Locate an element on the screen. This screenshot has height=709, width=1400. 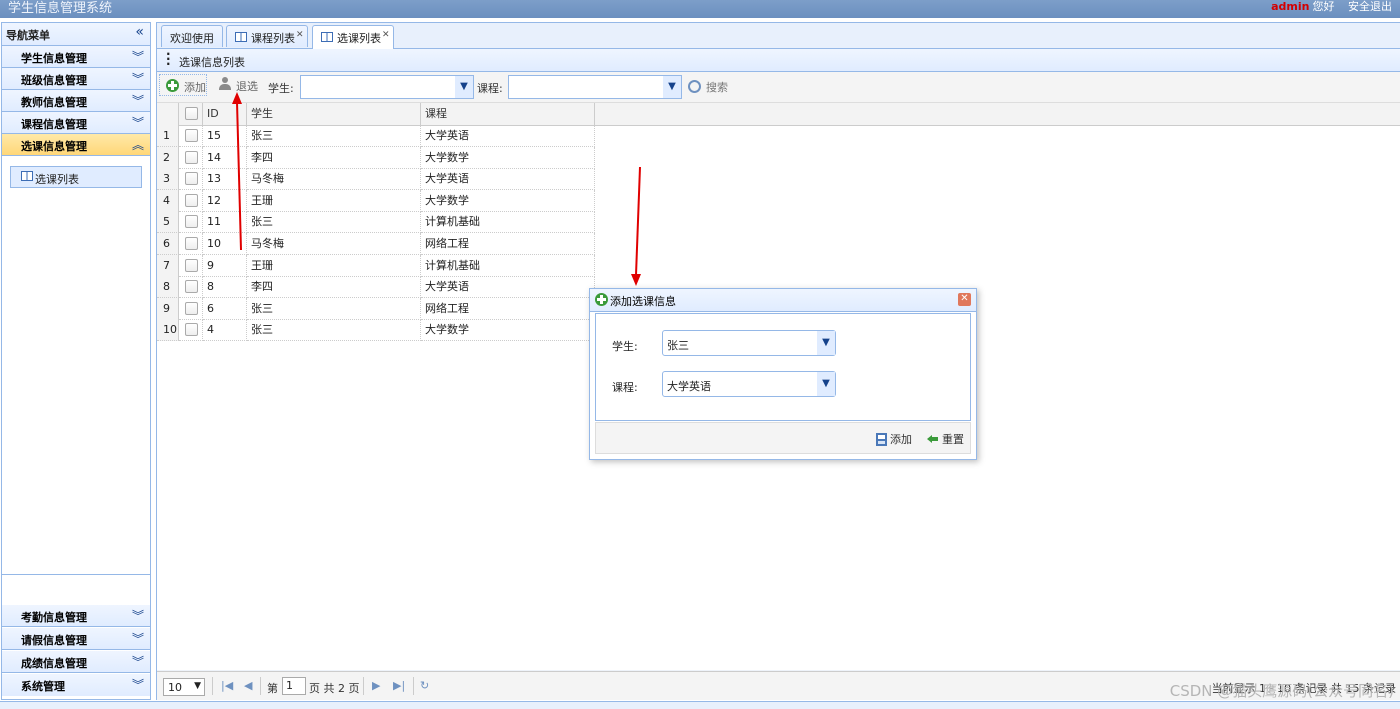
table-row: 9 6 张三 网络工程 is located at coordinates (376, 308).